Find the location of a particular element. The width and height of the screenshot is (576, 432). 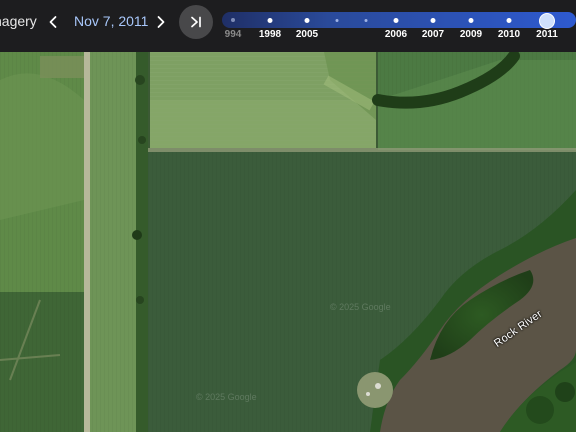

timeline-year: 2010 is located at coordinates (509, 34).